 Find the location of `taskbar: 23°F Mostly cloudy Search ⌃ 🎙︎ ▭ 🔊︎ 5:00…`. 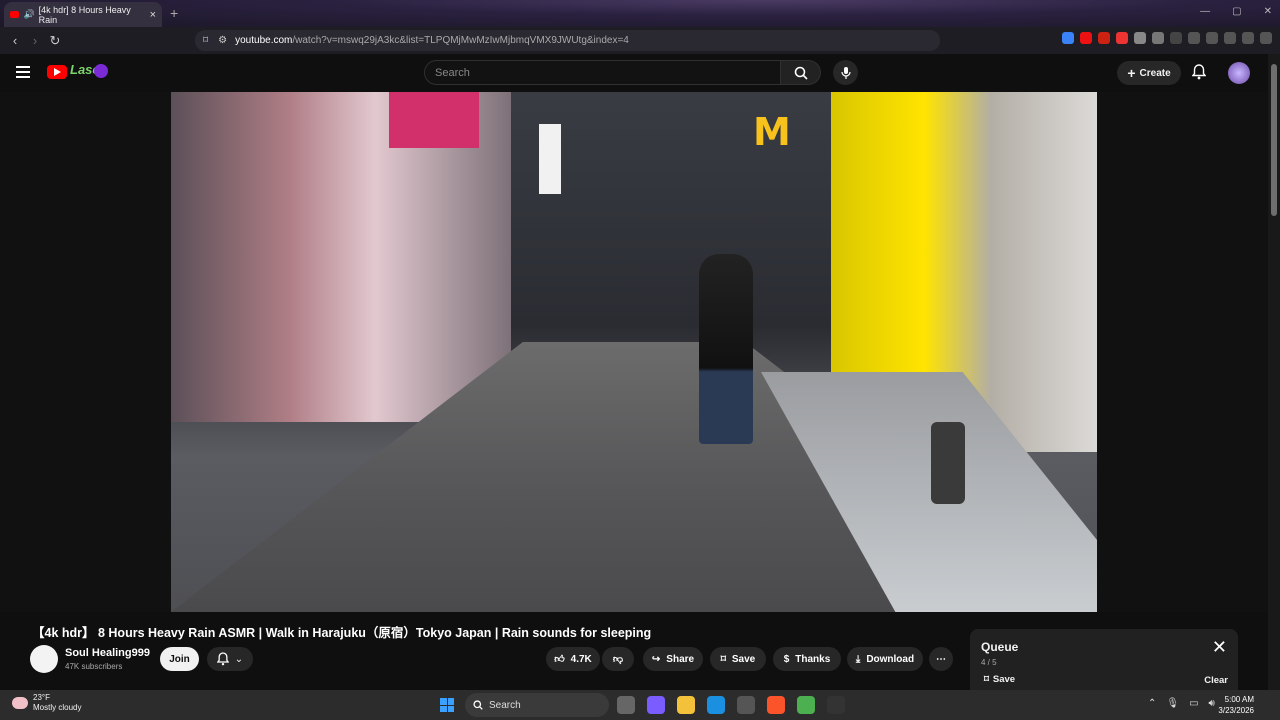

taskbar: 23°F Mostly cloudy Search ⌃ 🎙︎ ▭ 🔊︎ 5:00… is located at coordinates (640, 705).